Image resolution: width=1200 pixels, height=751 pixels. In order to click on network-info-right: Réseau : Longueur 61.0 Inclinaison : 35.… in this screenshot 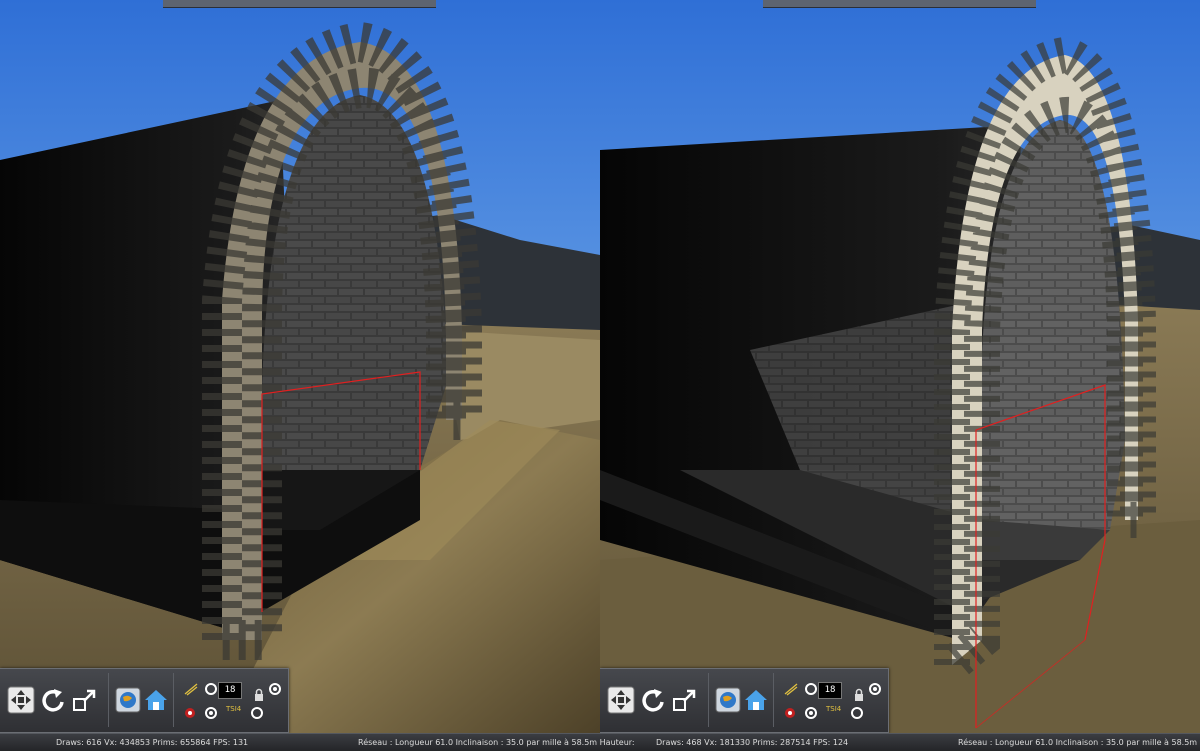, I will do `click(1079, 742)`.